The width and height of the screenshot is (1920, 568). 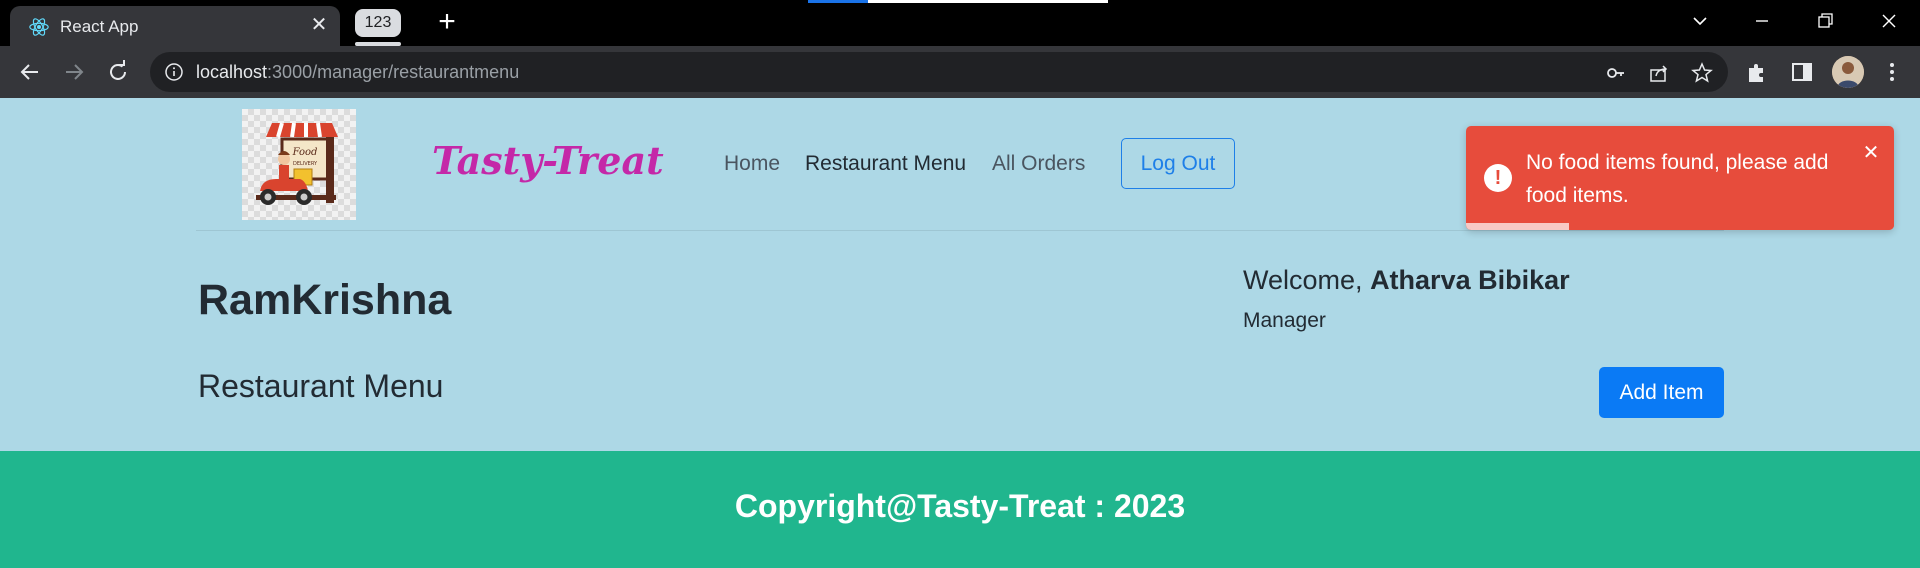 I want to click on food-delivery-illustration: Food DELIVERY, so click(x=297, y=163).